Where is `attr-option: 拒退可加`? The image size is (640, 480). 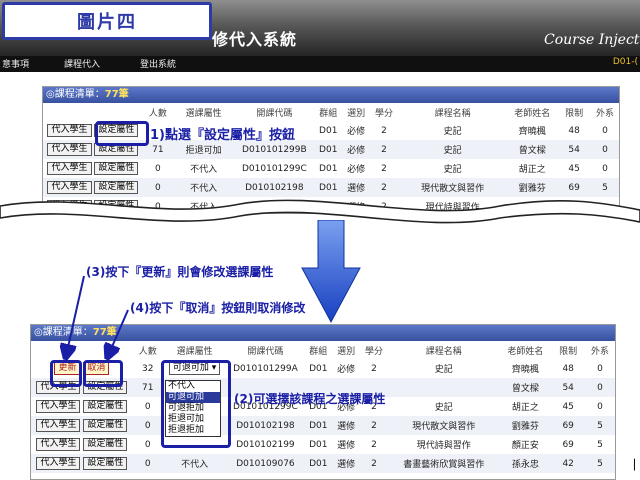
attr-option: 拒退可加 is located at coordinates (193, 419).